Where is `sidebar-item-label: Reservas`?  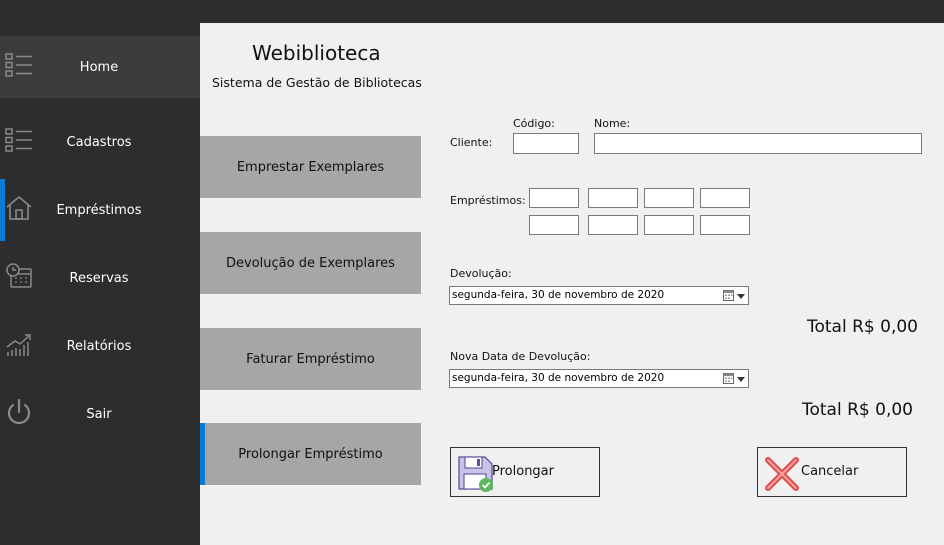 sidebar-item-label: Reservas is located at coordinates (99, 278).